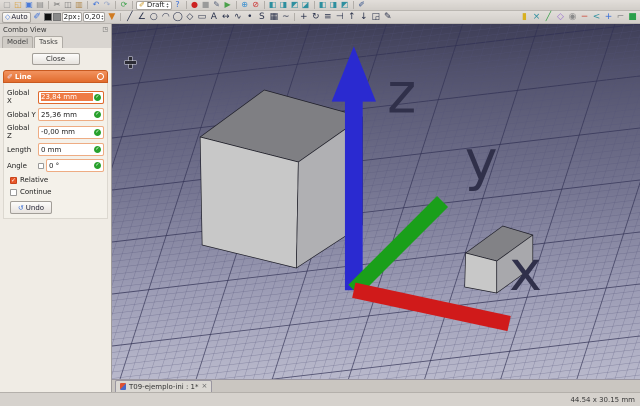 The width and height of the screenshot is (640, 406). What do you see at coordinates (213, 17) in the screenshot?
I see `draft-text-icon: A` at bounding box center [213, 17].